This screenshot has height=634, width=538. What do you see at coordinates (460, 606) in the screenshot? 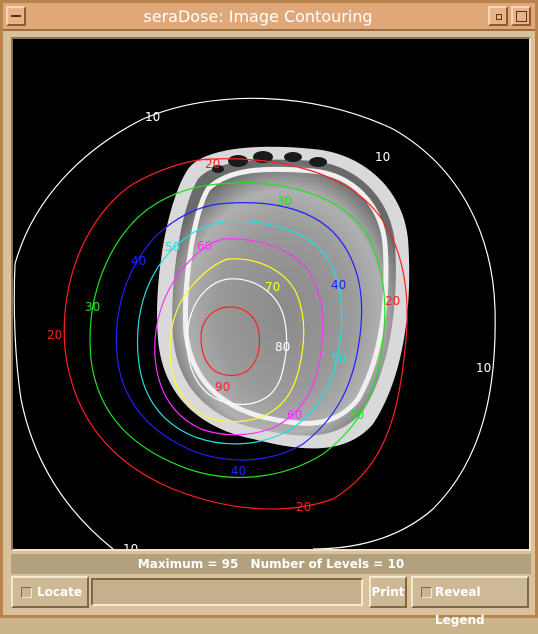
I see `reveal-legend-label: Reveal Legend` at bounding box center [460, 606].